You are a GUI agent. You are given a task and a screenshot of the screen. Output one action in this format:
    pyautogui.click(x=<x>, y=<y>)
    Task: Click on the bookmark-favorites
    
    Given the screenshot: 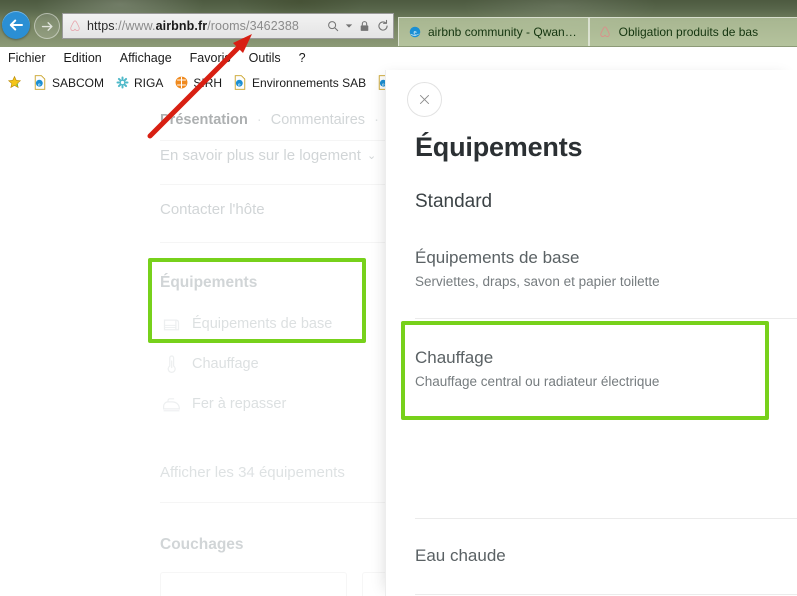 What is the action you would take?
    pyautogui.click(x=13, y=83)
    